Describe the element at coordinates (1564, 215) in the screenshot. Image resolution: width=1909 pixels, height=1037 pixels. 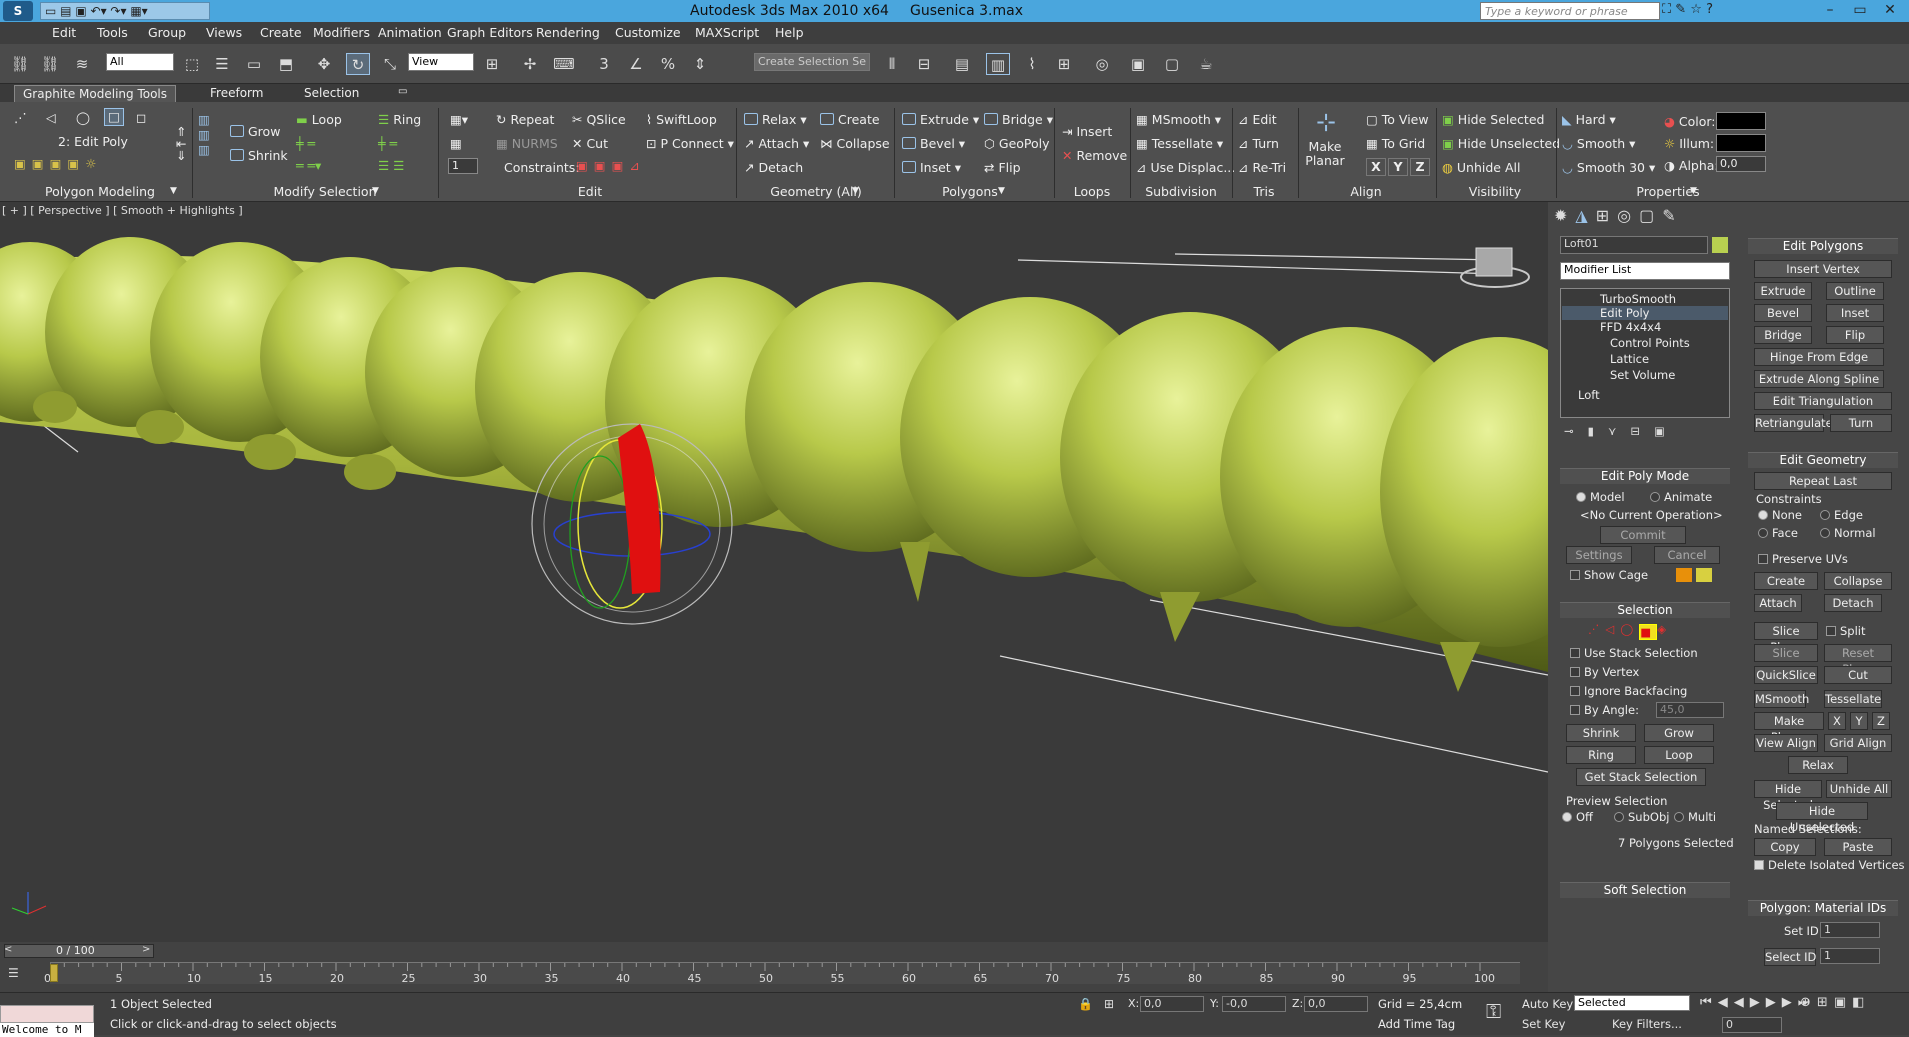
I see `create-tab-icon: ✹` at that location.